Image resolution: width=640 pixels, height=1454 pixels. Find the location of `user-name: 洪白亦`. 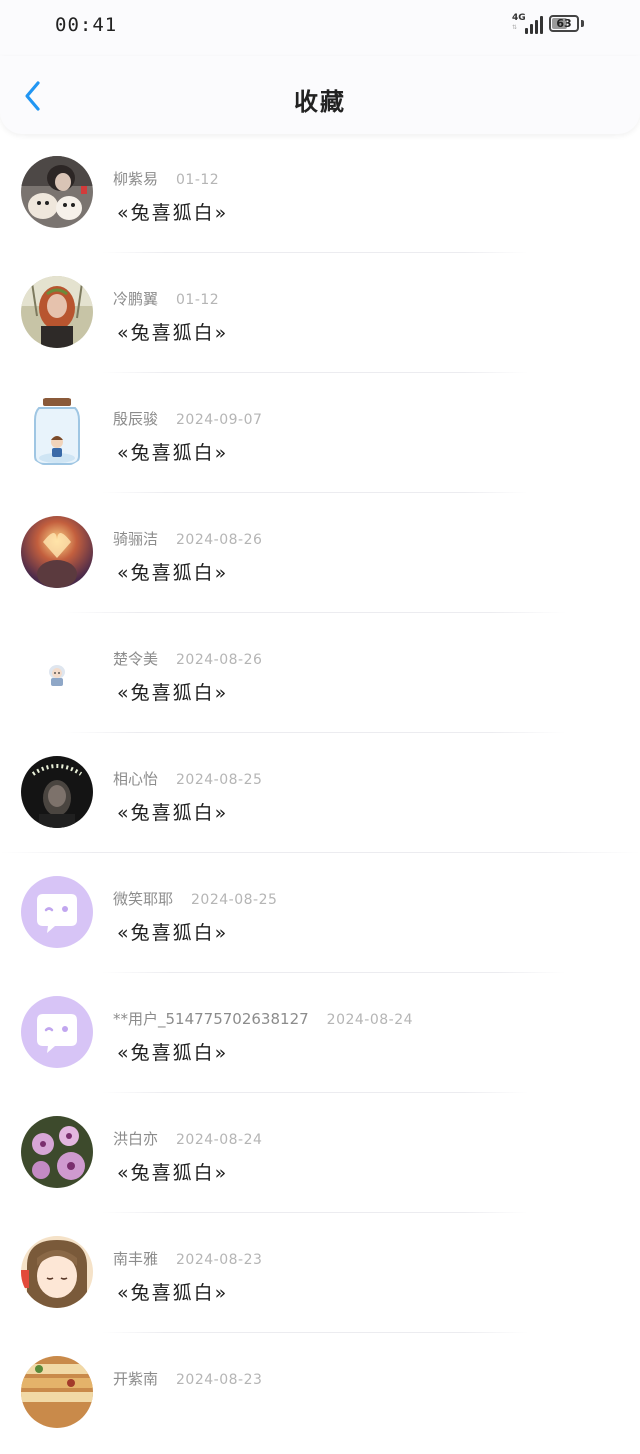

user-name: 洪白亦 is located at coordinates (136, 1139).